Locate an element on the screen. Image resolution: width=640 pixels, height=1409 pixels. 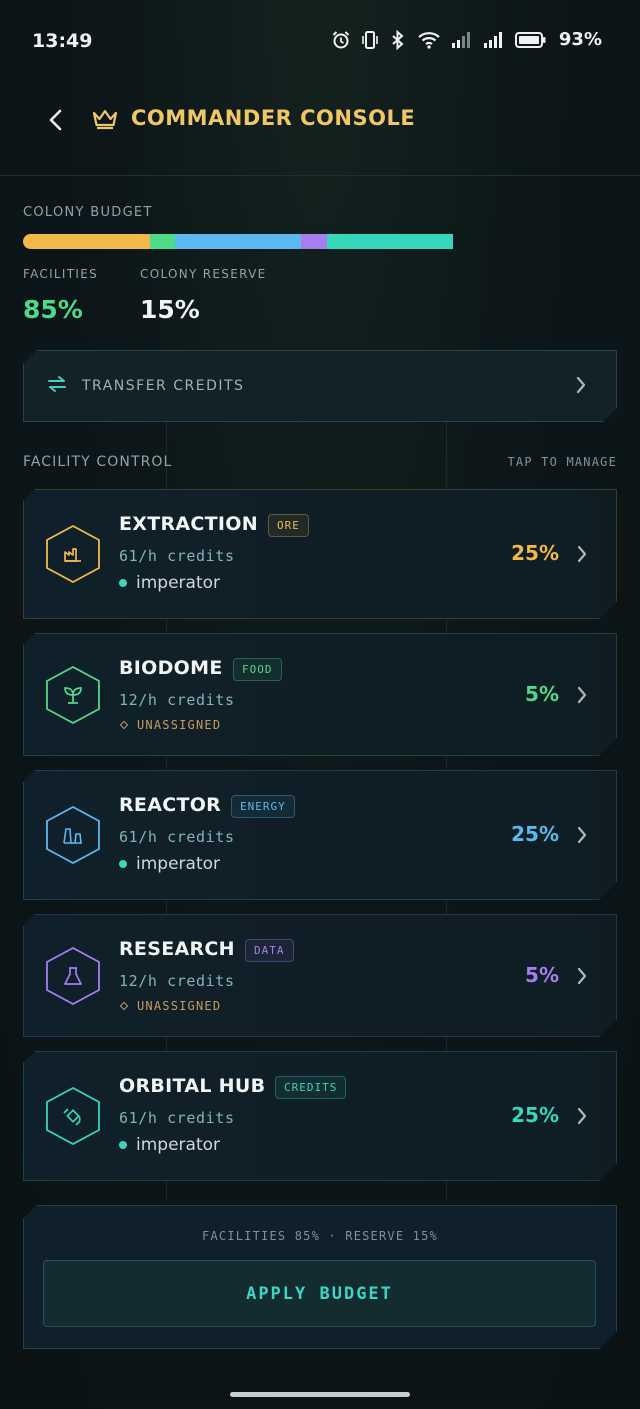
transfer-icon is located at coordinates (57, 386).